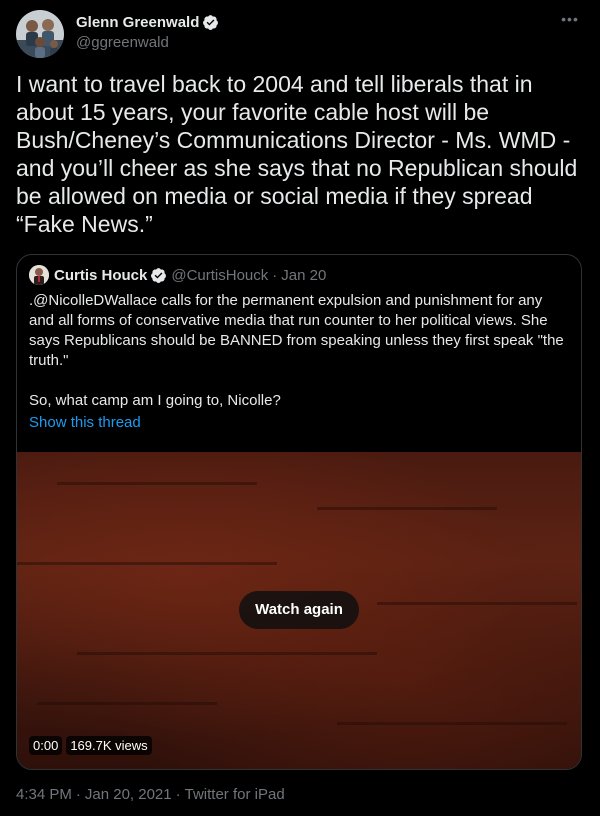 Image resolution: width=600 pixels, height=816 pixels. Describe the element at coordinates (147, 42) in the screenshot. I see `author-handle: @ggreenwald` at that location.